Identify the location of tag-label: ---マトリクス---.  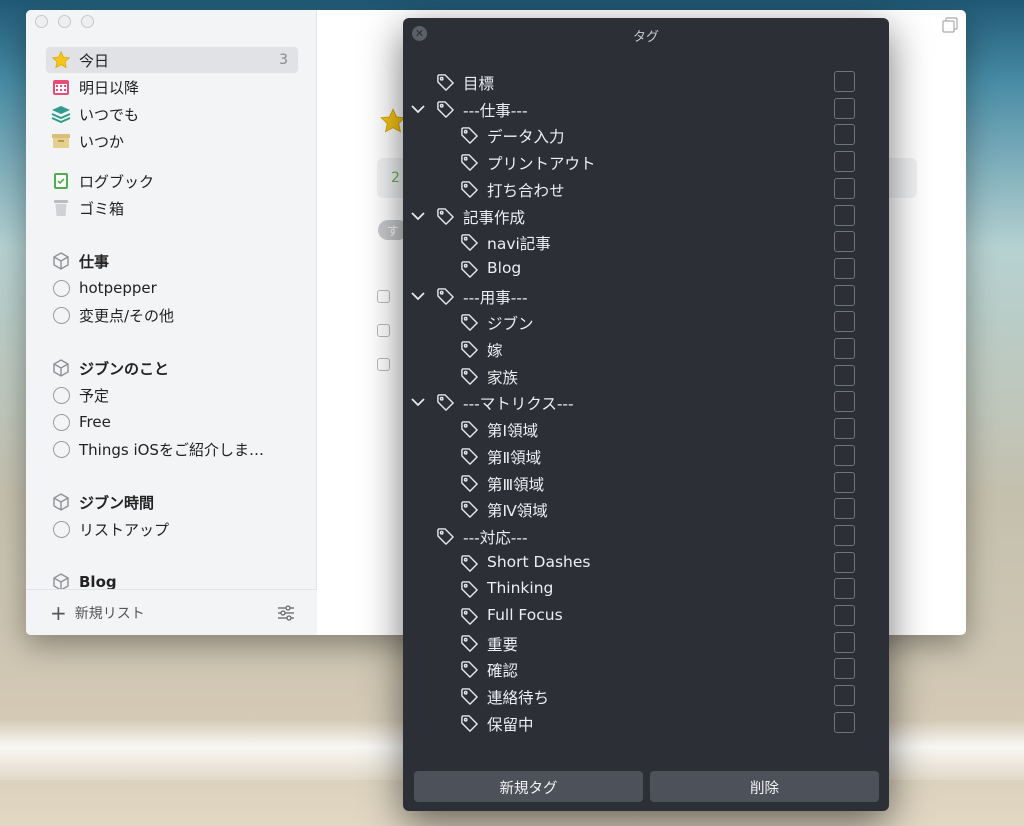
(518, 404).